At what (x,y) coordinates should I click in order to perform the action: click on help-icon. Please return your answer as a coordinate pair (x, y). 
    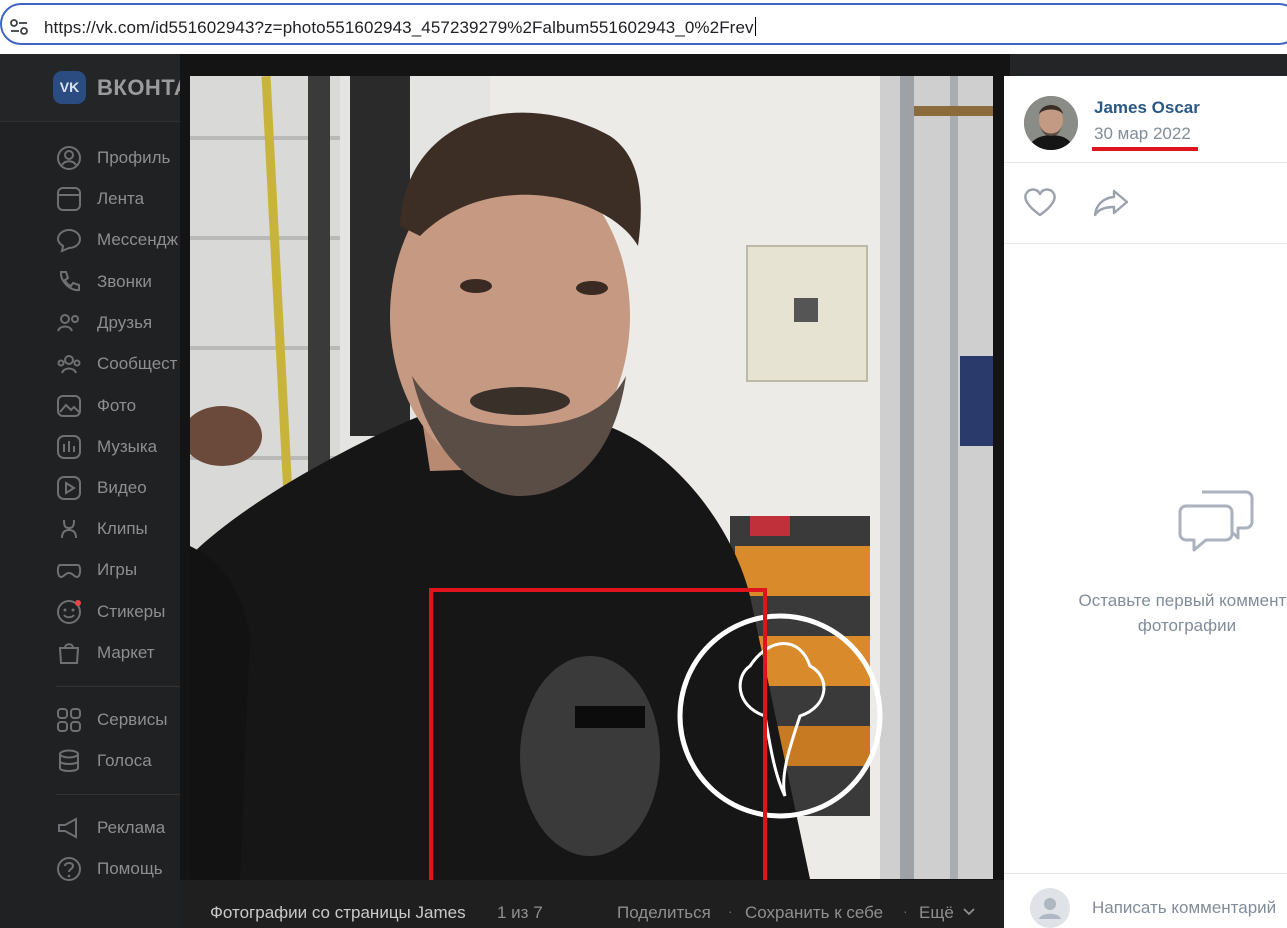
    Looking at the image, I should click on (69, 869).